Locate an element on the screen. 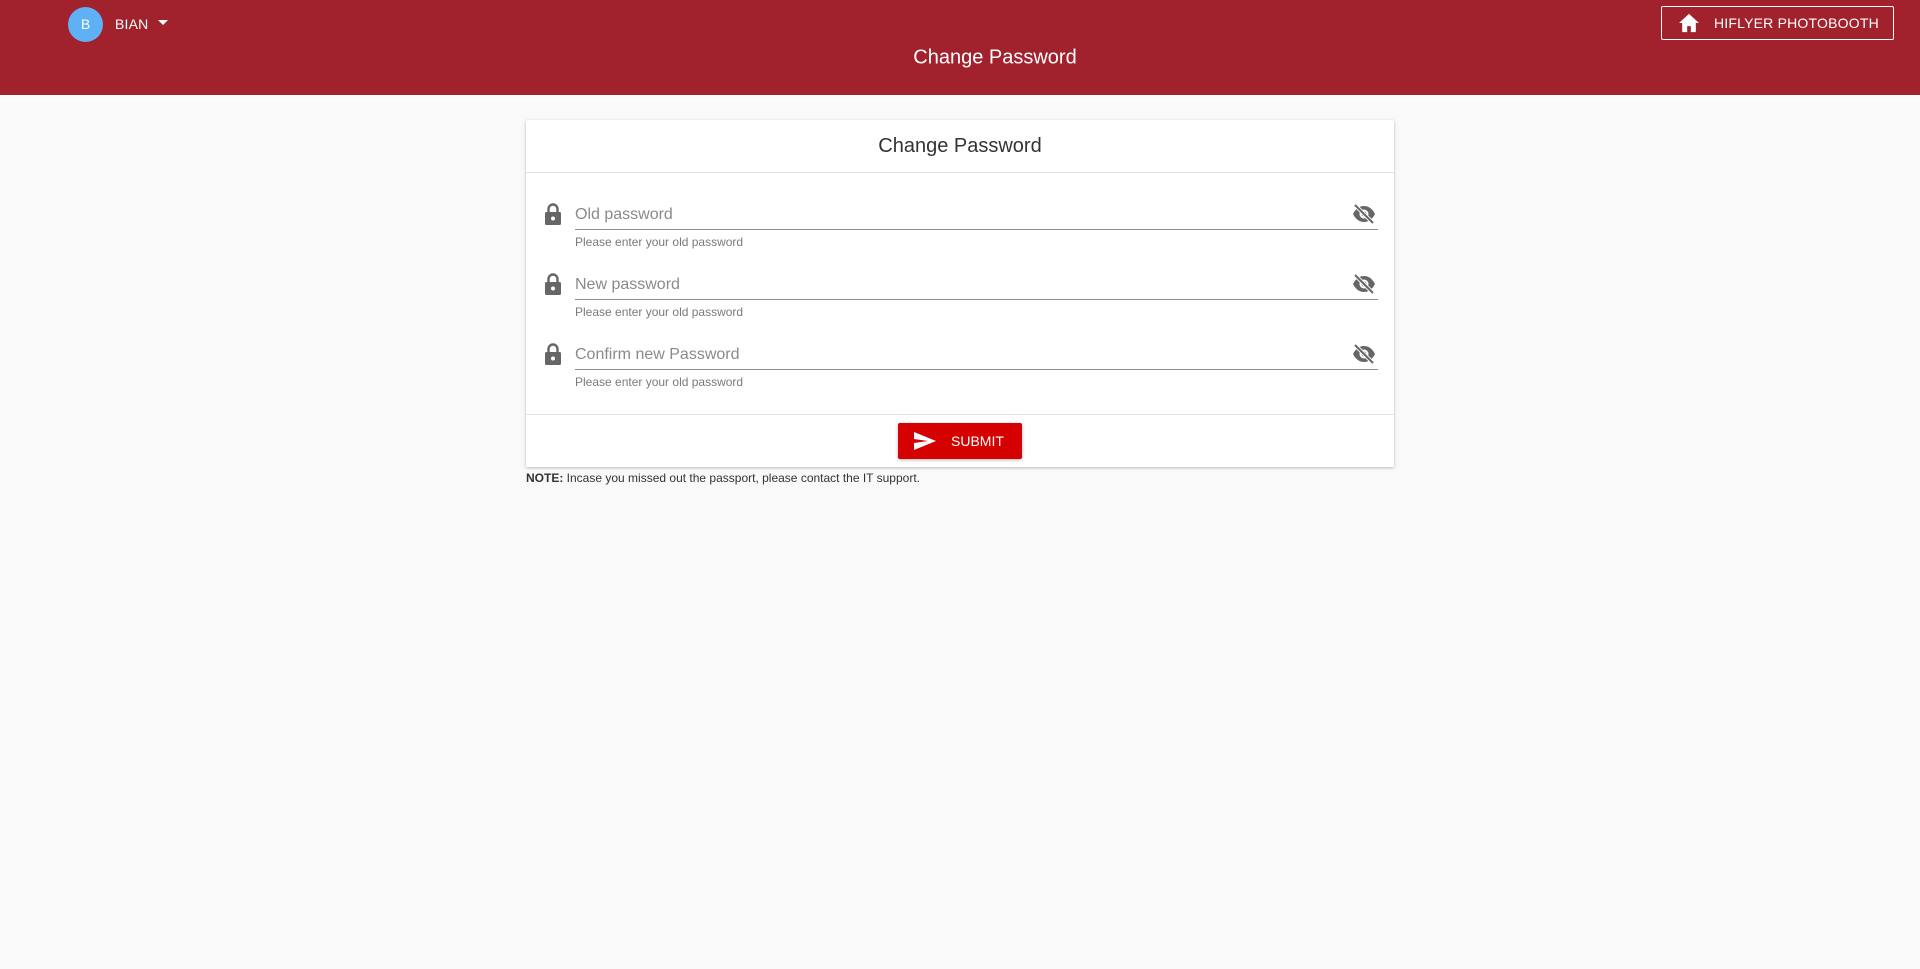 The width and height of the screenshot is (1920, 969). home-button: HIFLYER PHOTOBOOTH is located at coordinates (1777, 23).